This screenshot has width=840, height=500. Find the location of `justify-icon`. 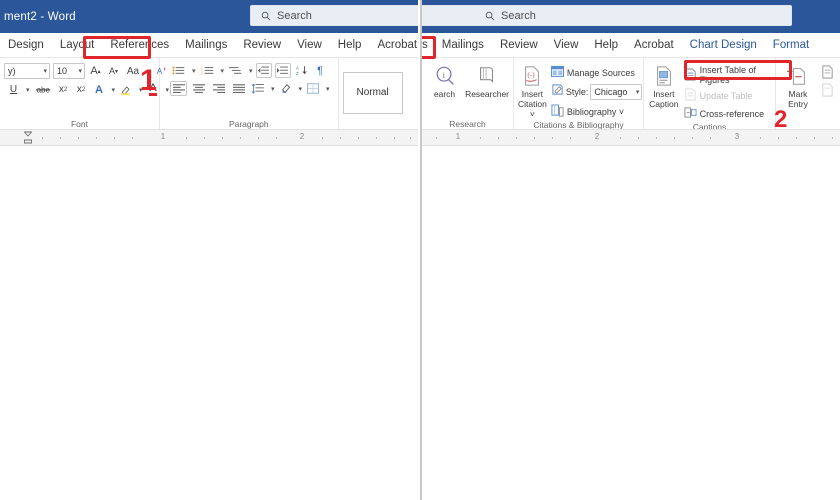

justify-icon is located at coordinates (238, 88).